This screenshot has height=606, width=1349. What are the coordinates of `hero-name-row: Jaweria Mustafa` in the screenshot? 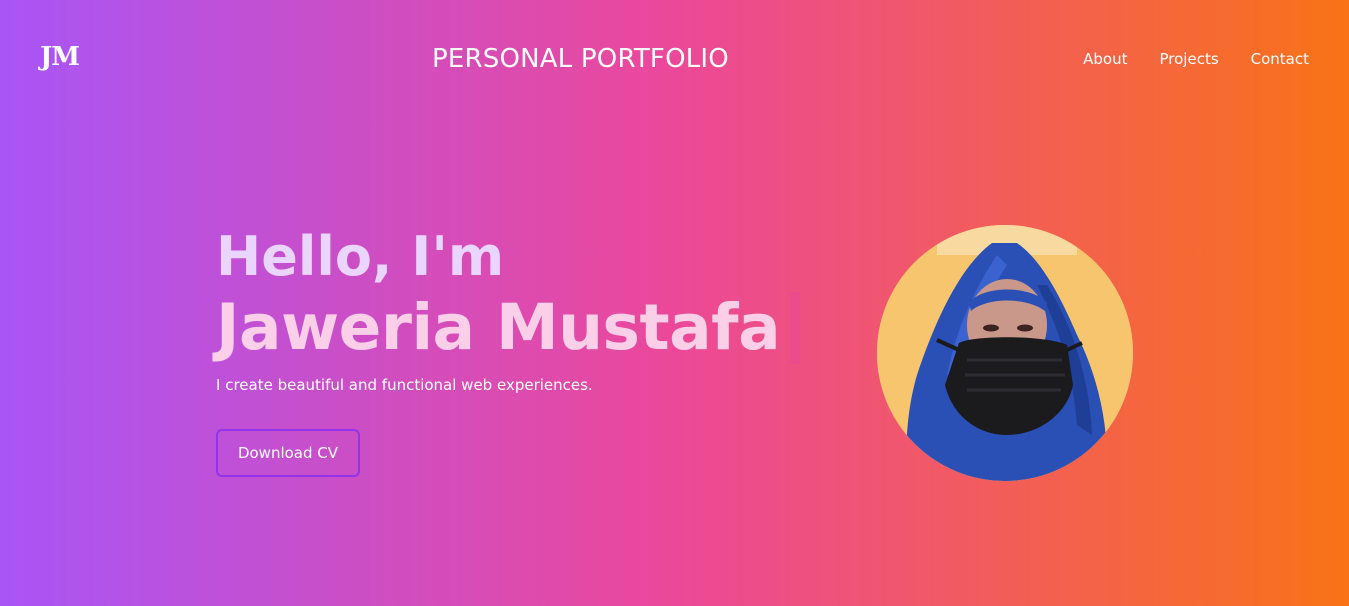 It's located at (526, 328).